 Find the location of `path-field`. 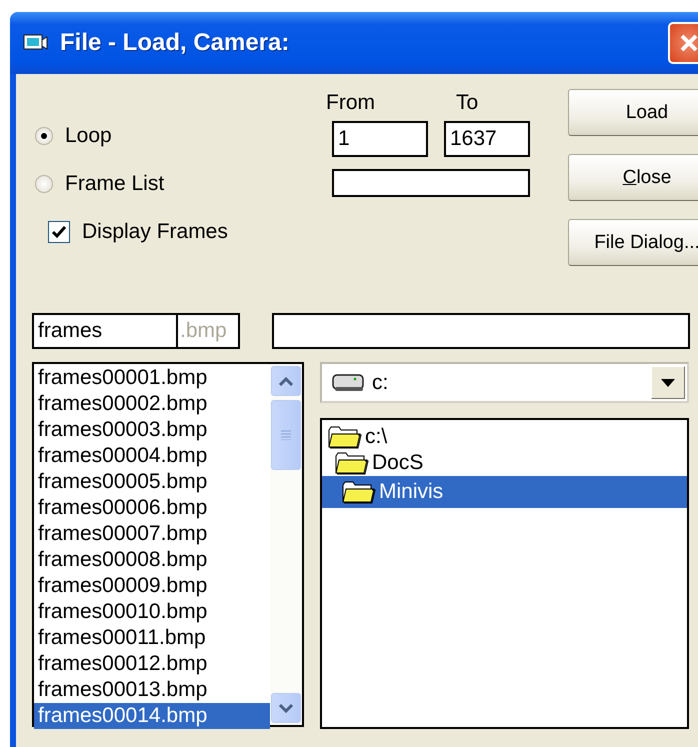

path-field is located at coordinates (481, 331).